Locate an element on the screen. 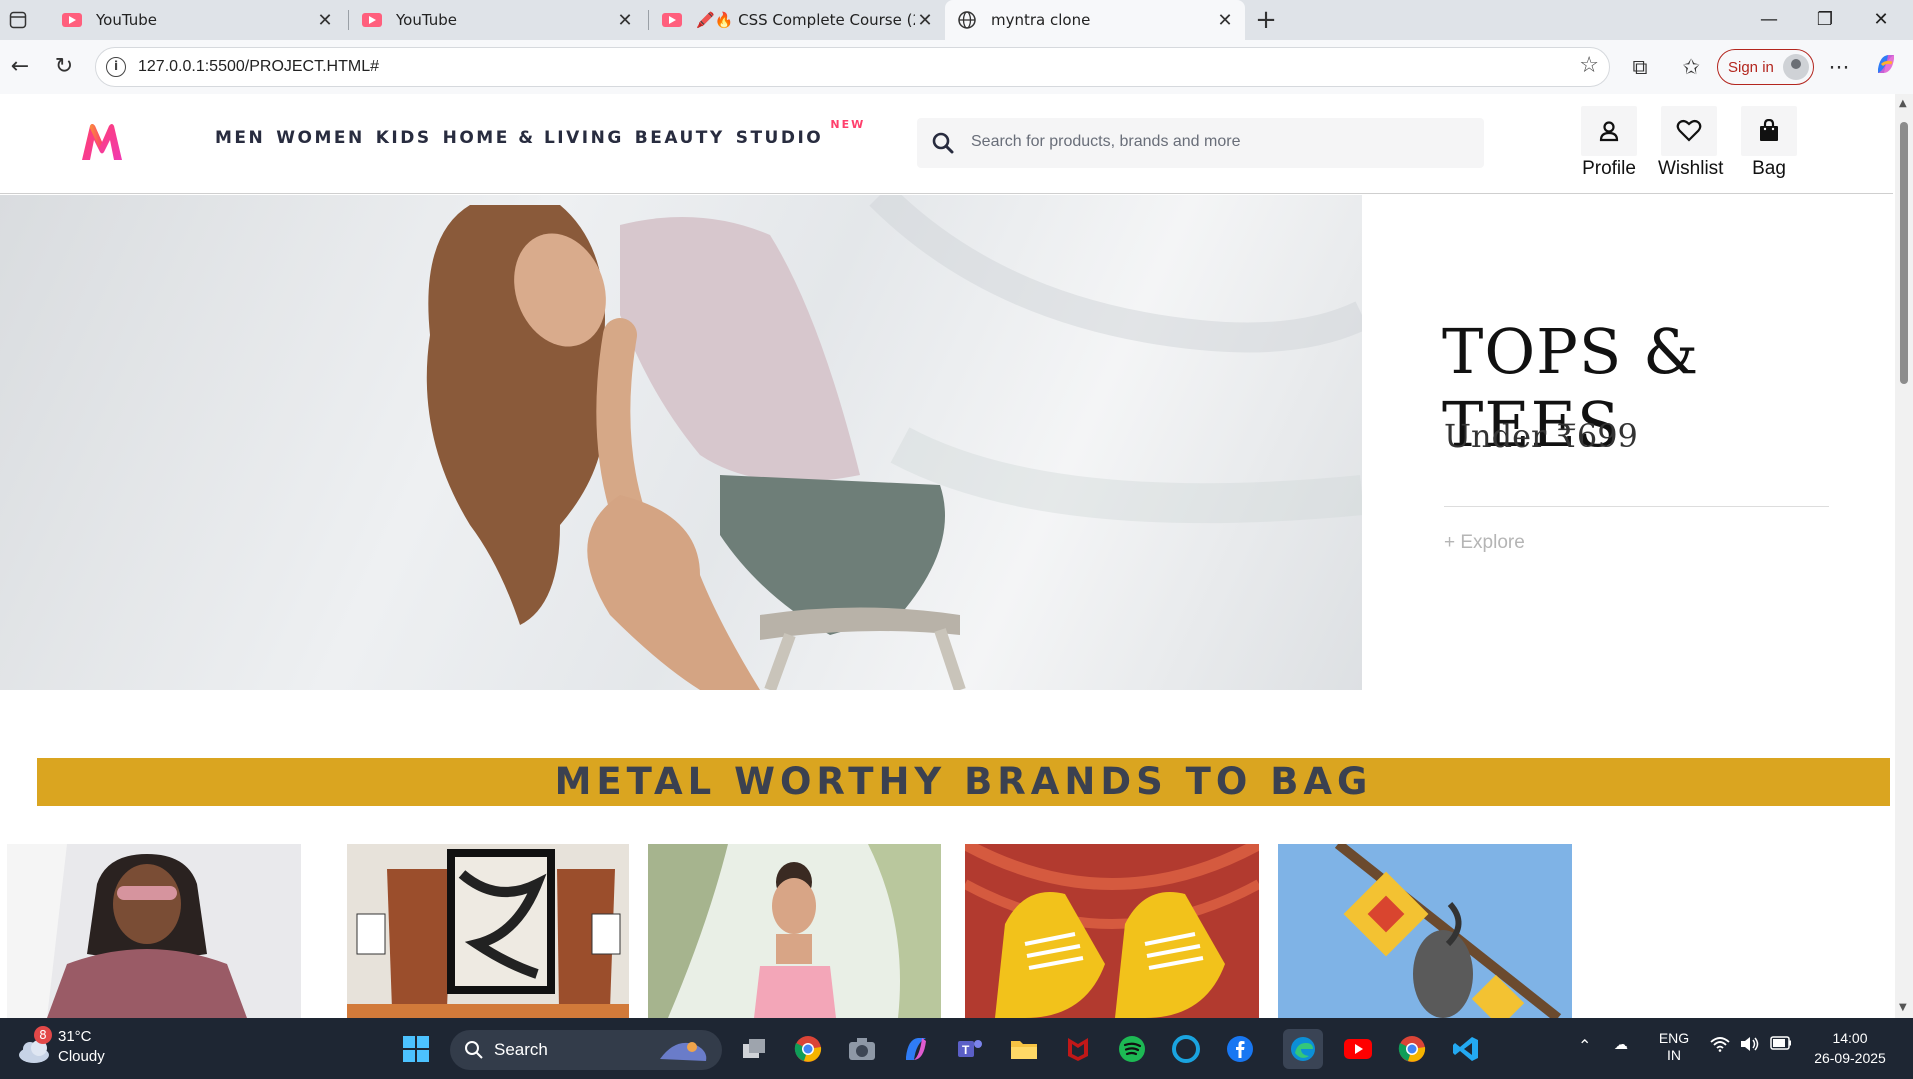 The width and height of the screenshot is (1913, 1079). facebook-icon is located at coordinates (1240, 1049).